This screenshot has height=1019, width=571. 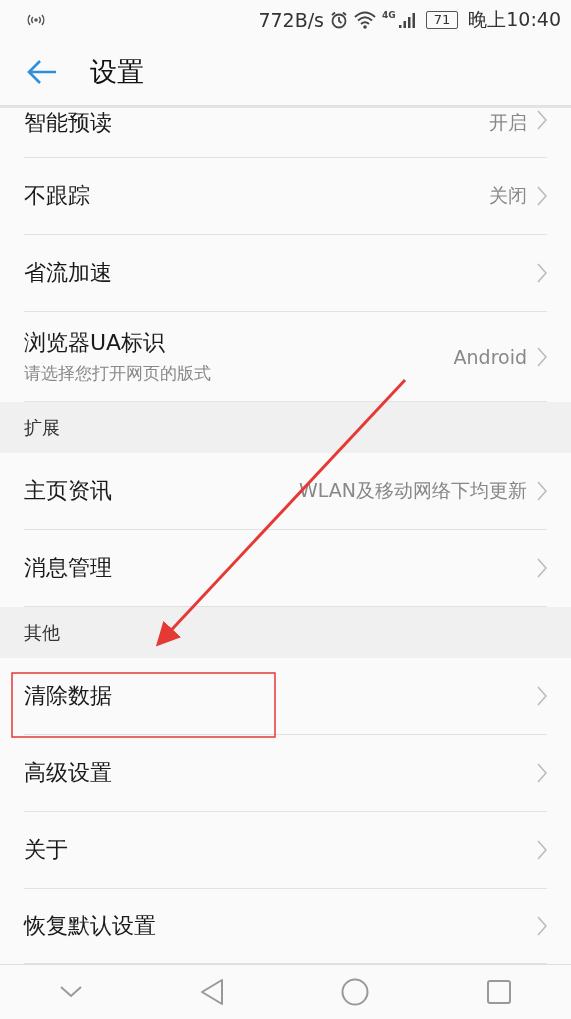 I want to click on collapse-icon, so click(x=70, y=992).